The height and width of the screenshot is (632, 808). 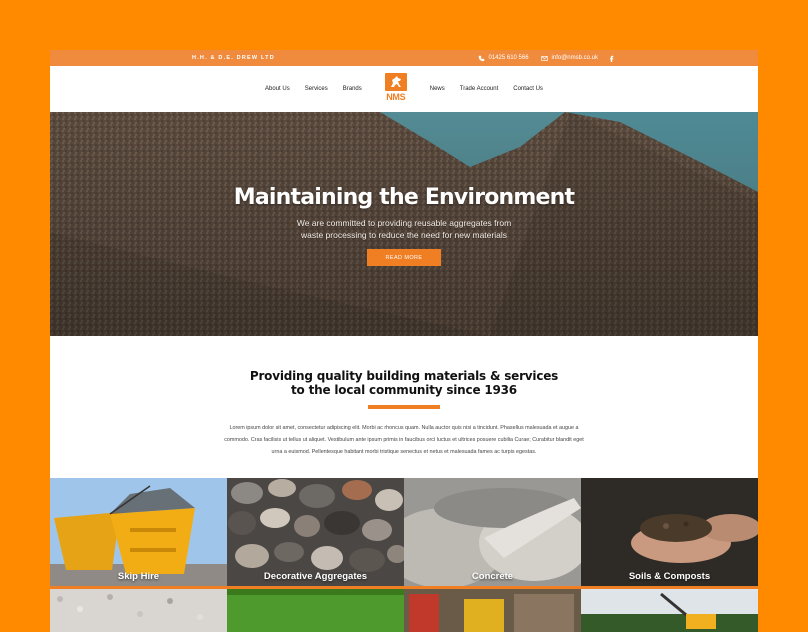 I want to click on gravel-image, so click(x=138, y=610).